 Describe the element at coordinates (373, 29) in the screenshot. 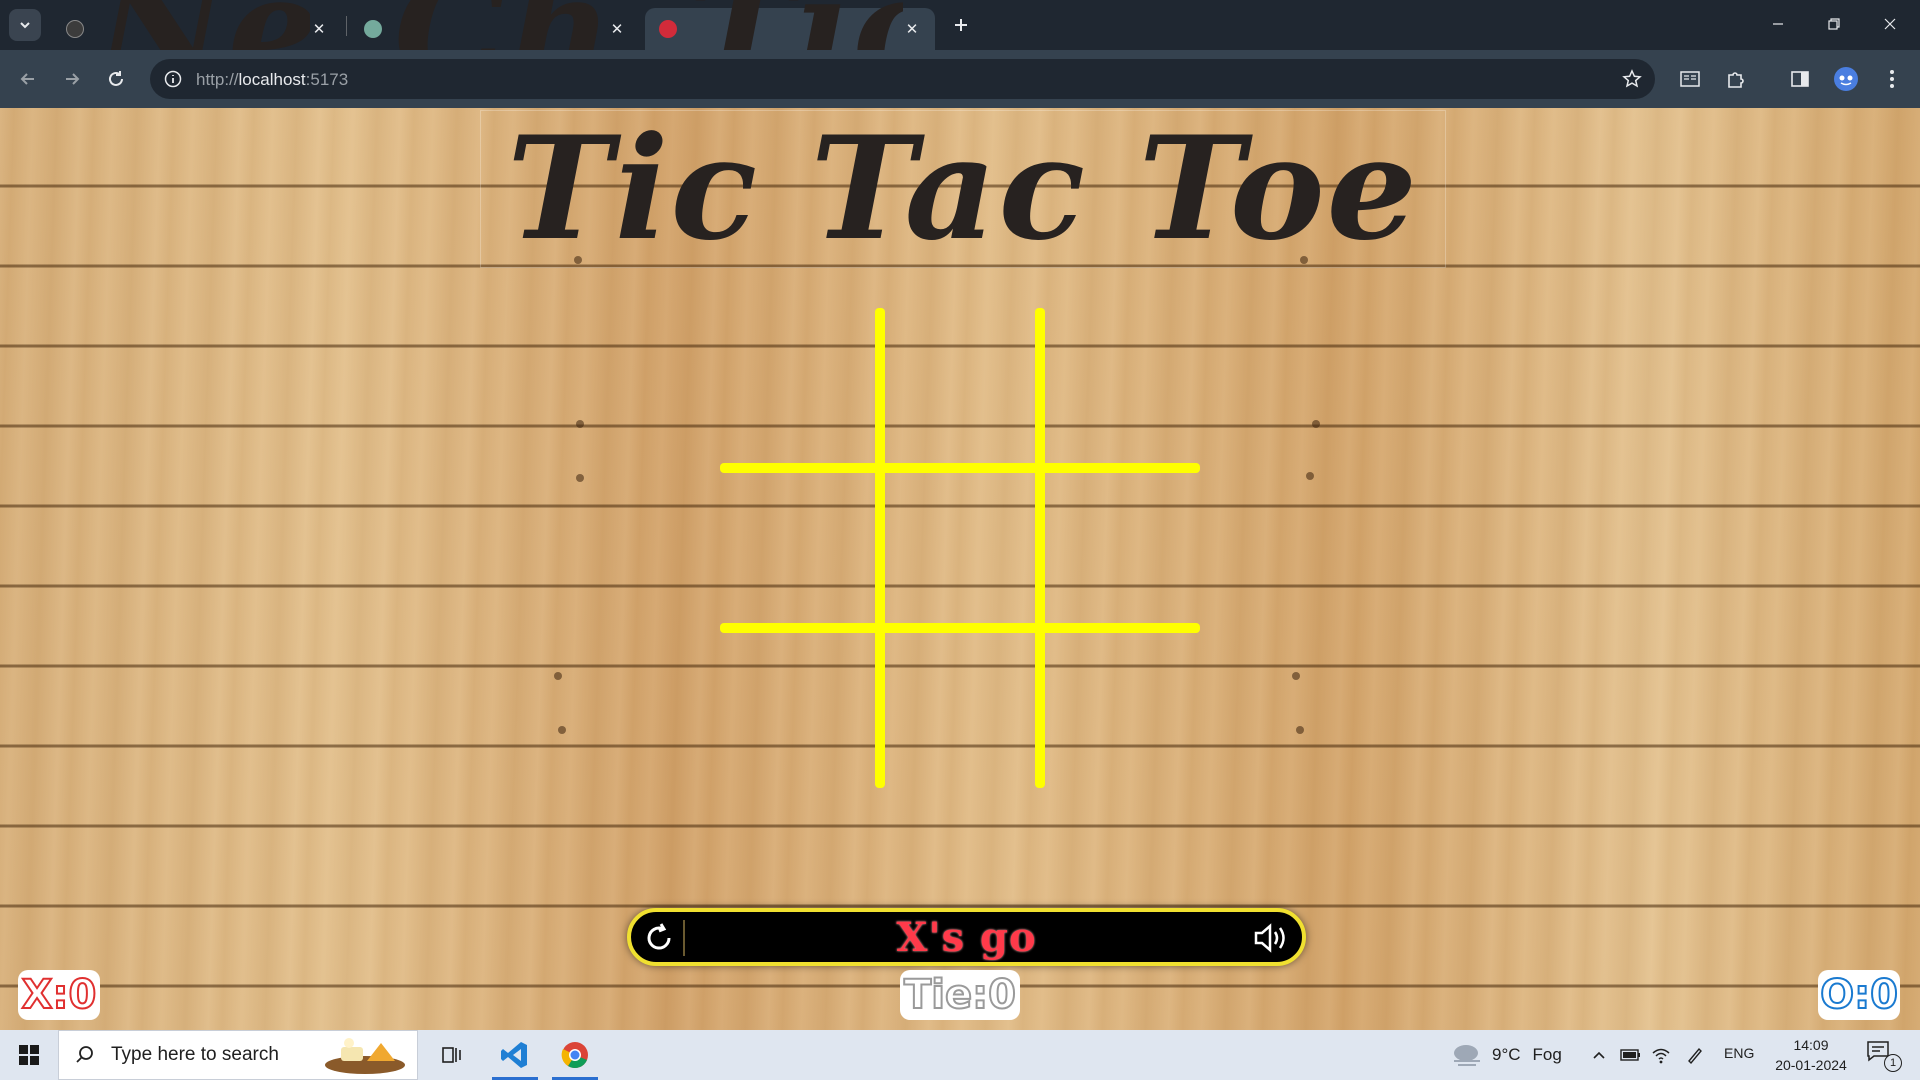

I see `chatgpt-icon` at that location.